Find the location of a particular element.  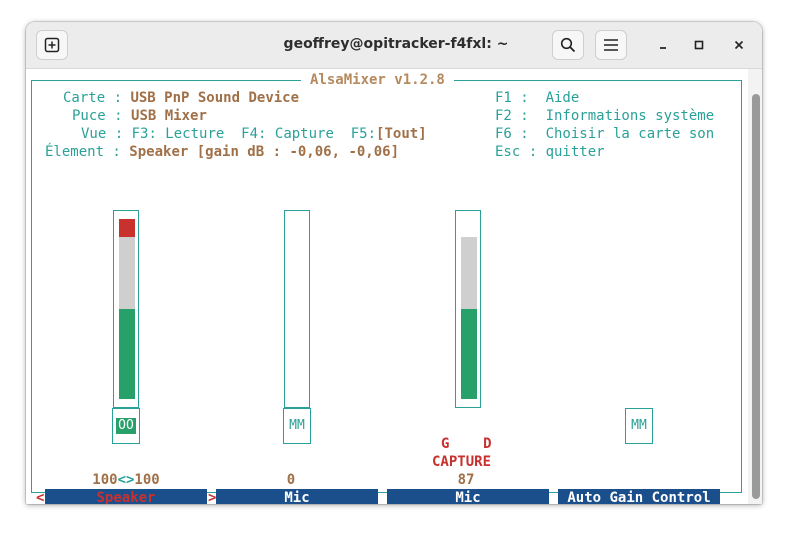

agc-switch-state: MM is located at coordinates (639, 425).